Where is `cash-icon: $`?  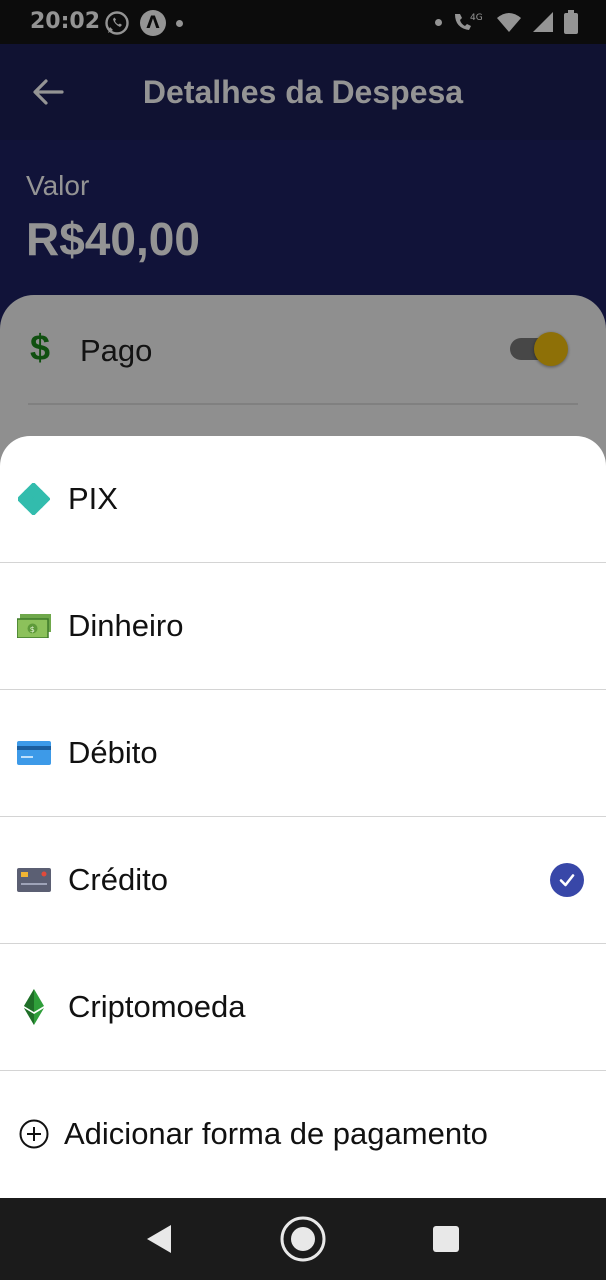
cash-icon: $ is located at coordinates (34, 626).